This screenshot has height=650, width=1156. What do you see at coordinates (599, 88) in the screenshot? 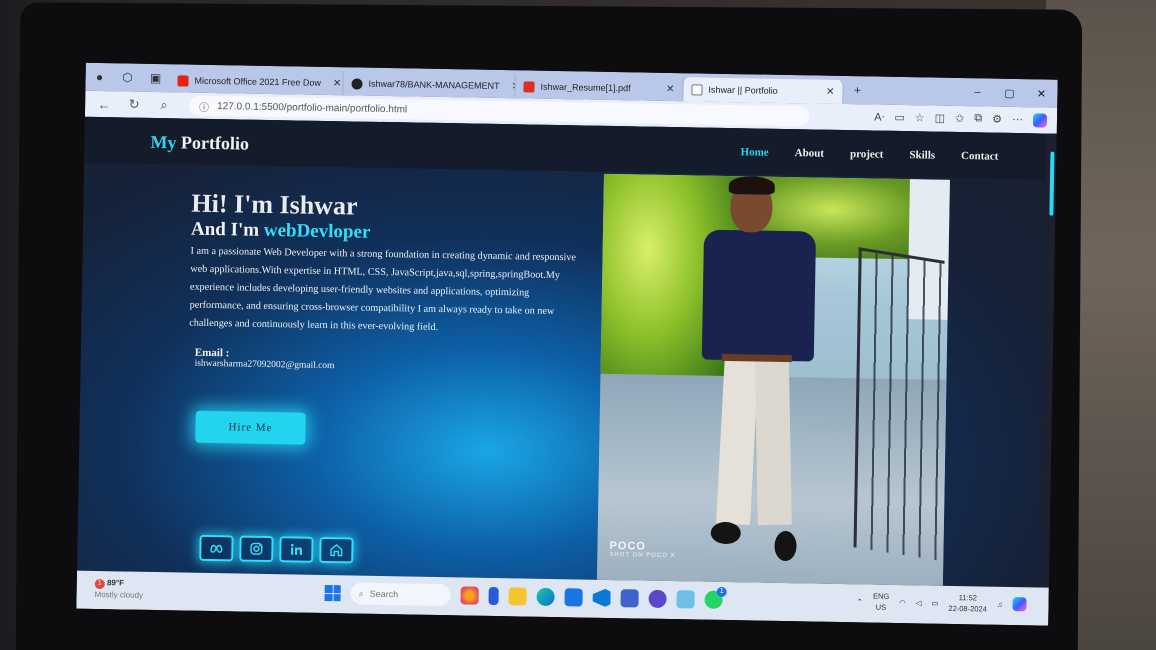
I see `tab-resume-pdf: Ishwar_Resume[1].pdf ✕` at bounding box center [599, 88].